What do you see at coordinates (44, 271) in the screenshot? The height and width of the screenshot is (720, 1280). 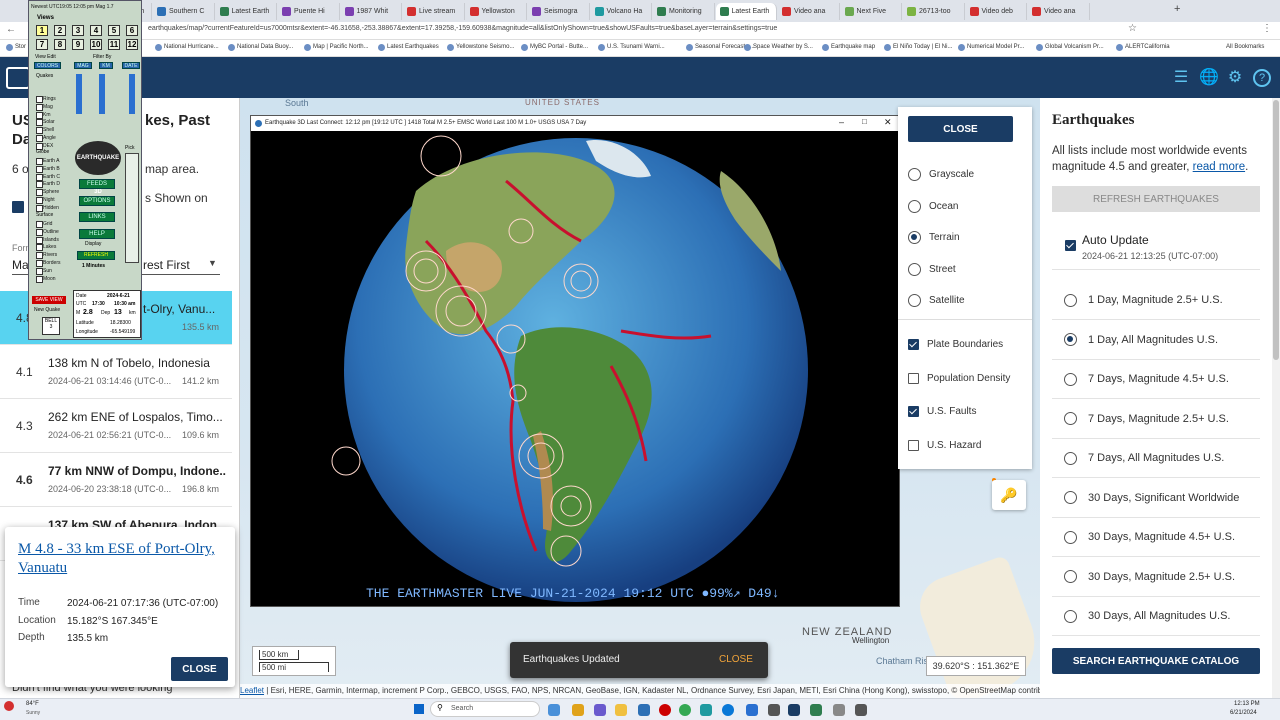 I see `control-checkbox: Sun` at bounding box center [44, 271].